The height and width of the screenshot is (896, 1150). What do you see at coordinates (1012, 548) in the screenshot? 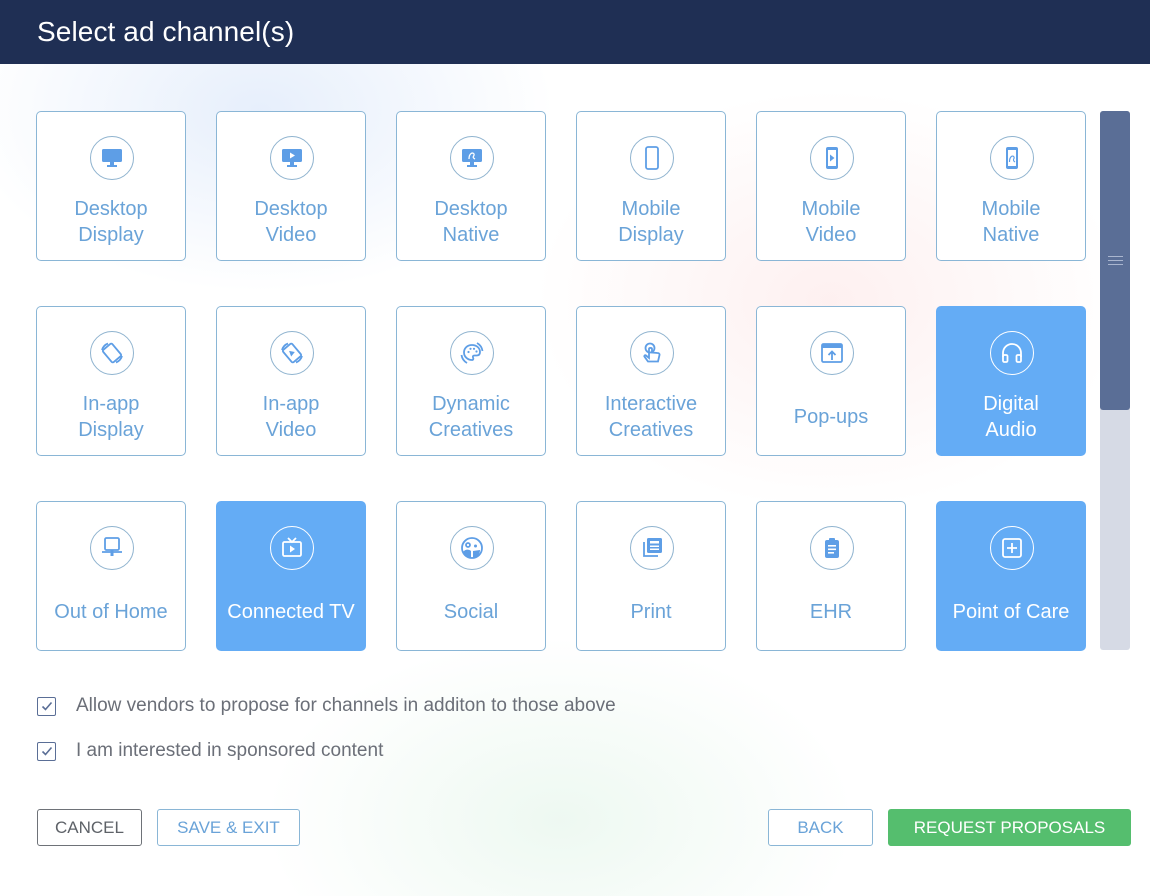
I see `medical-plus-icon` at bounding box center [1012, 548].